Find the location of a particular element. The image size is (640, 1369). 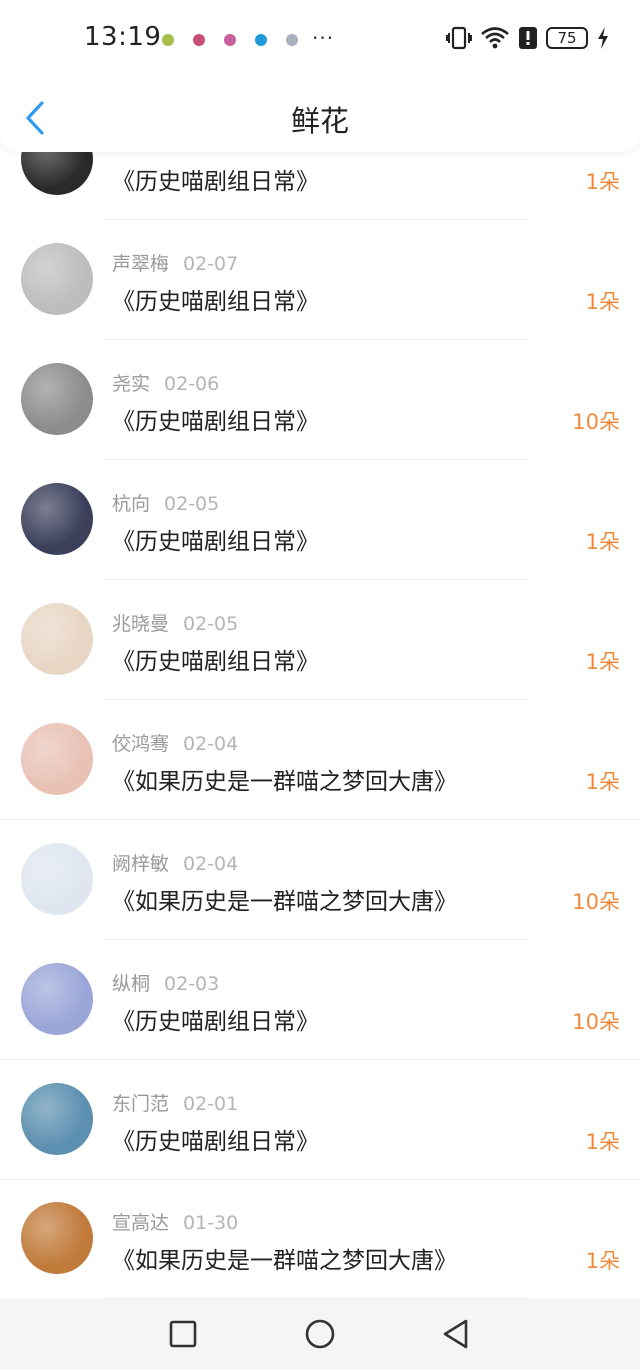

system-icons: 75 is located at coordinates (528, 38).